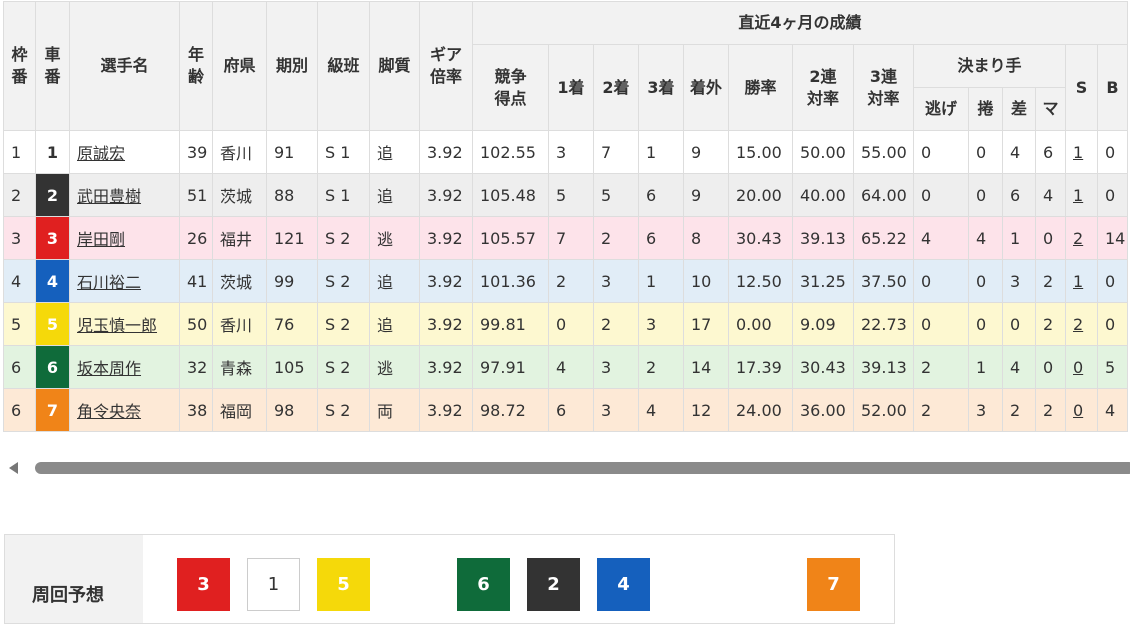 This screenshot has width=1130, height=624. Describe the element at coordinates (661, 87) in the screenshot. I see `col-third: 3着` at that location.